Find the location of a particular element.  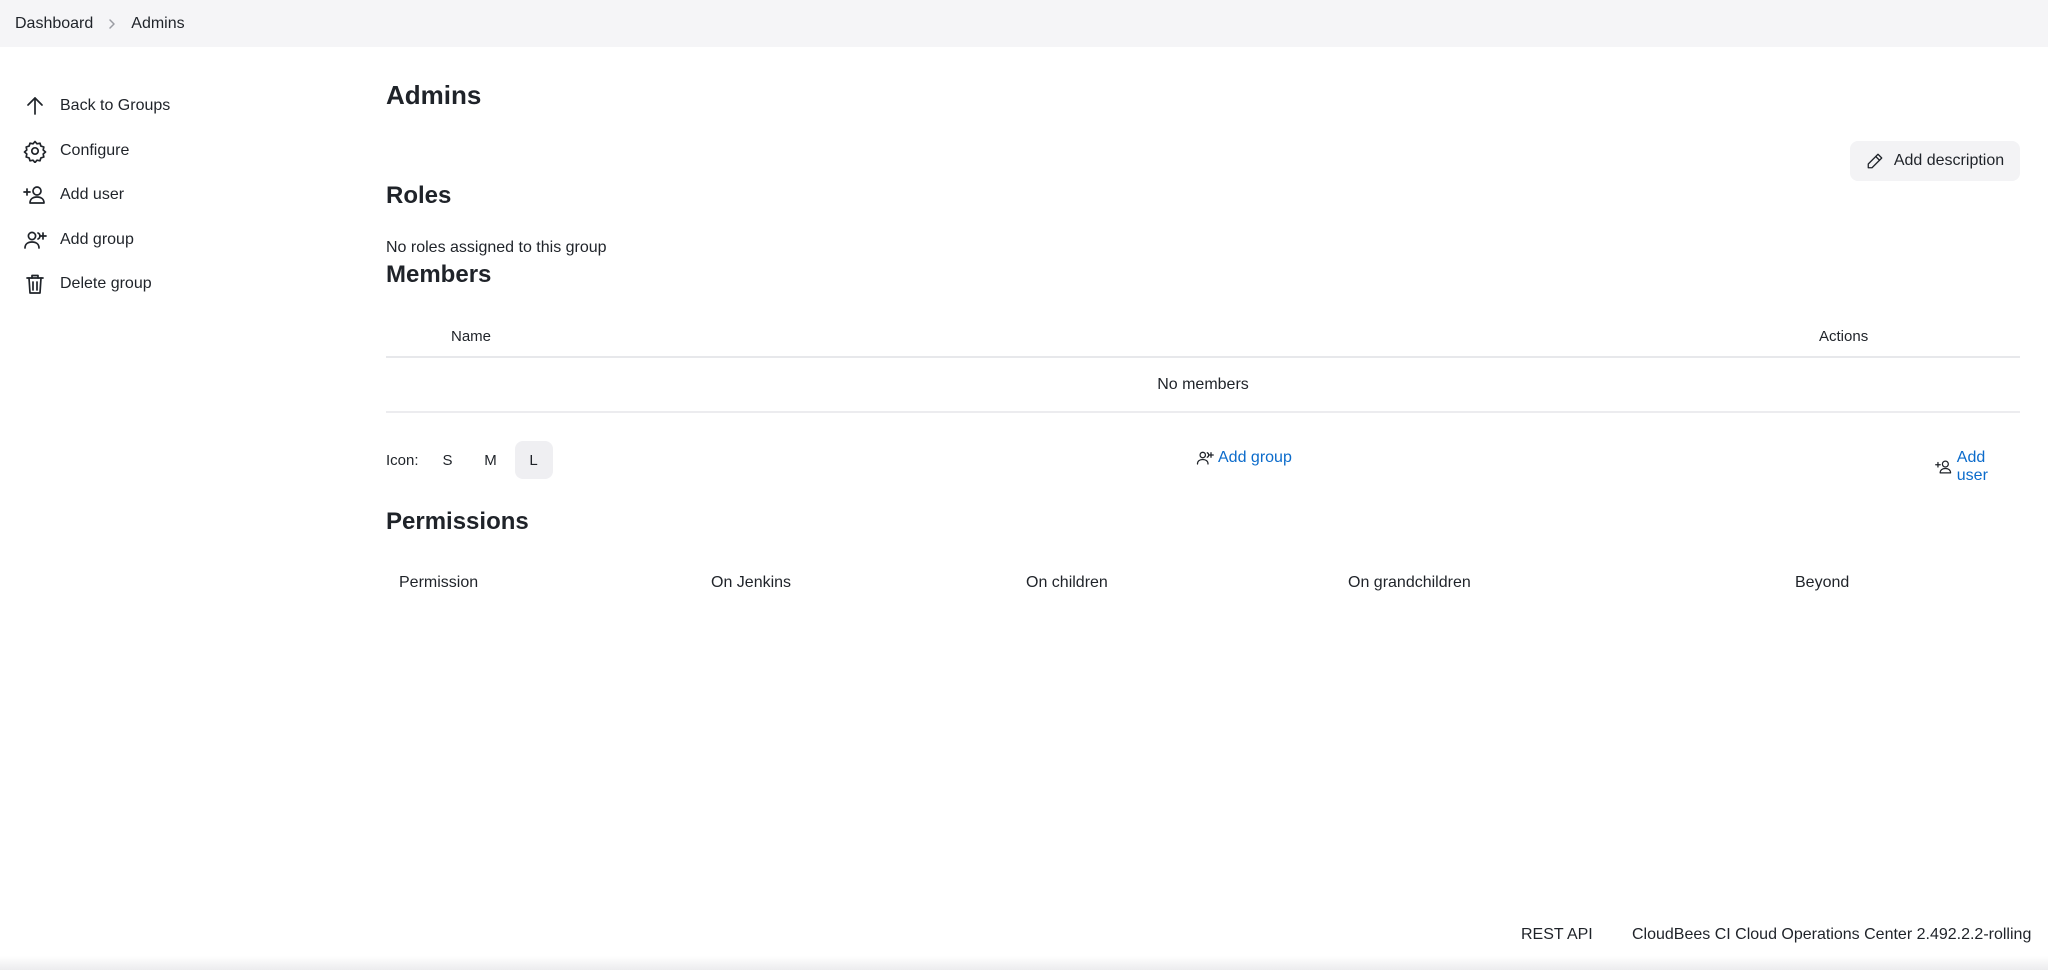

sidebar-item-label: Add group is located at coordinates (97, 239).